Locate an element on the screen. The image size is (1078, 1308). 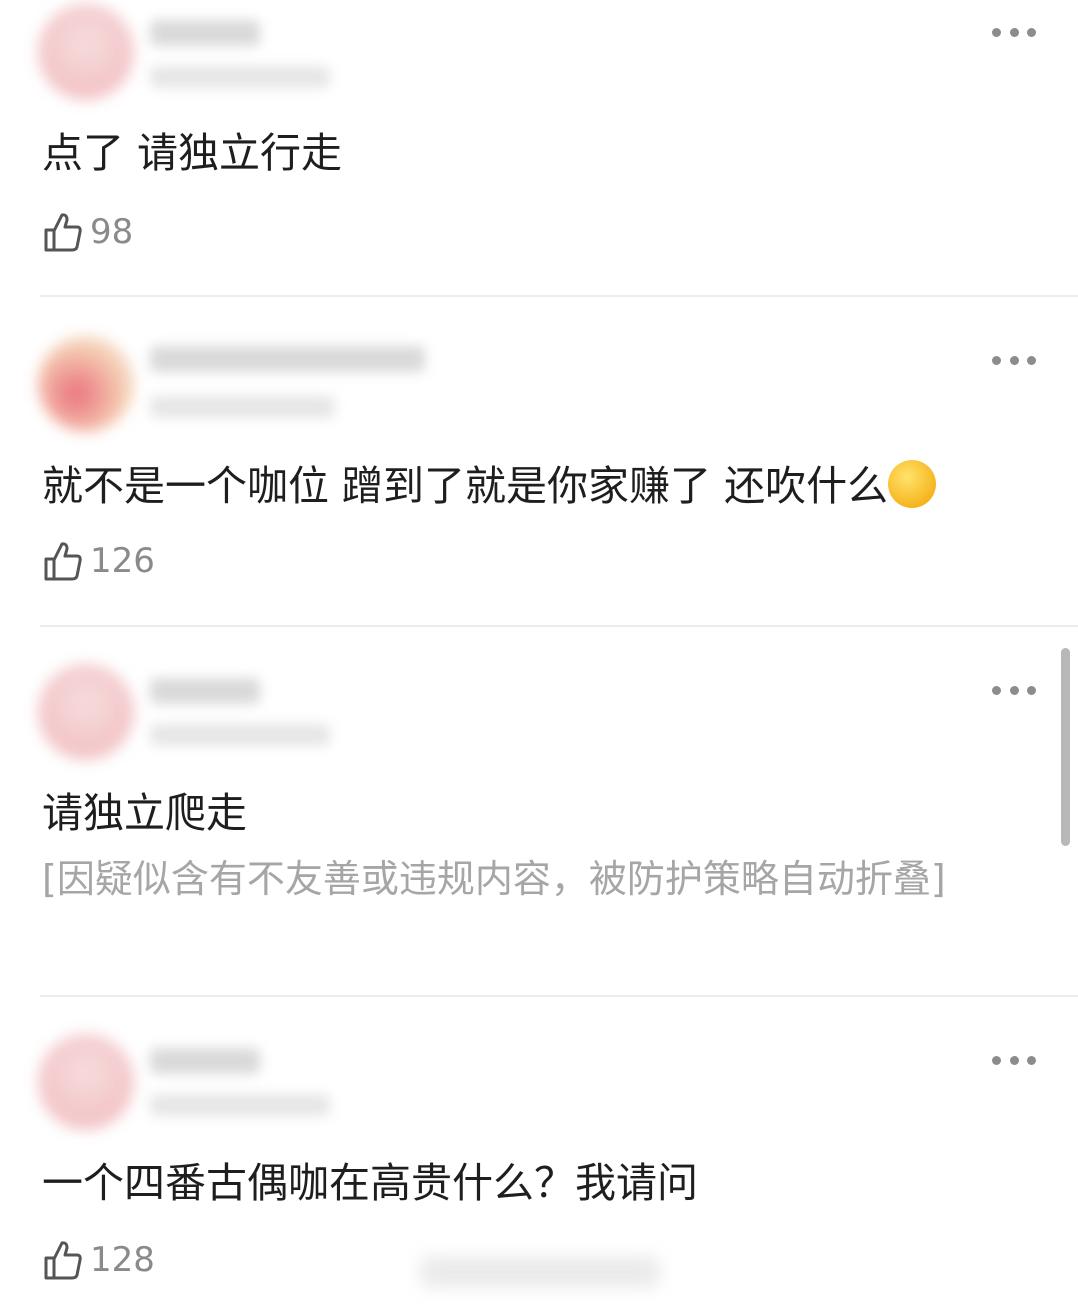
like-button: 126 is located at coordinates (98, 561).